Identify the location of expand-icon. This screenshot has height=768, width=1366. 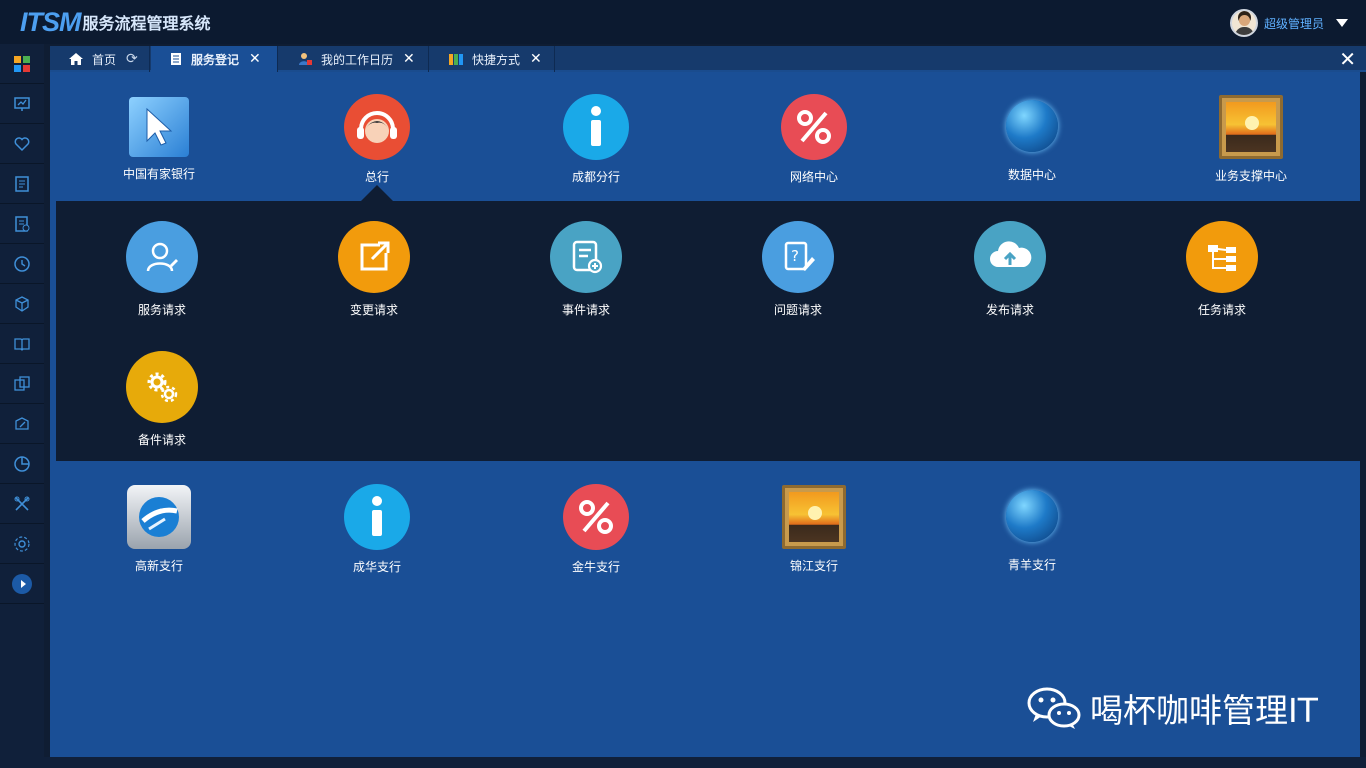
(22, 584).